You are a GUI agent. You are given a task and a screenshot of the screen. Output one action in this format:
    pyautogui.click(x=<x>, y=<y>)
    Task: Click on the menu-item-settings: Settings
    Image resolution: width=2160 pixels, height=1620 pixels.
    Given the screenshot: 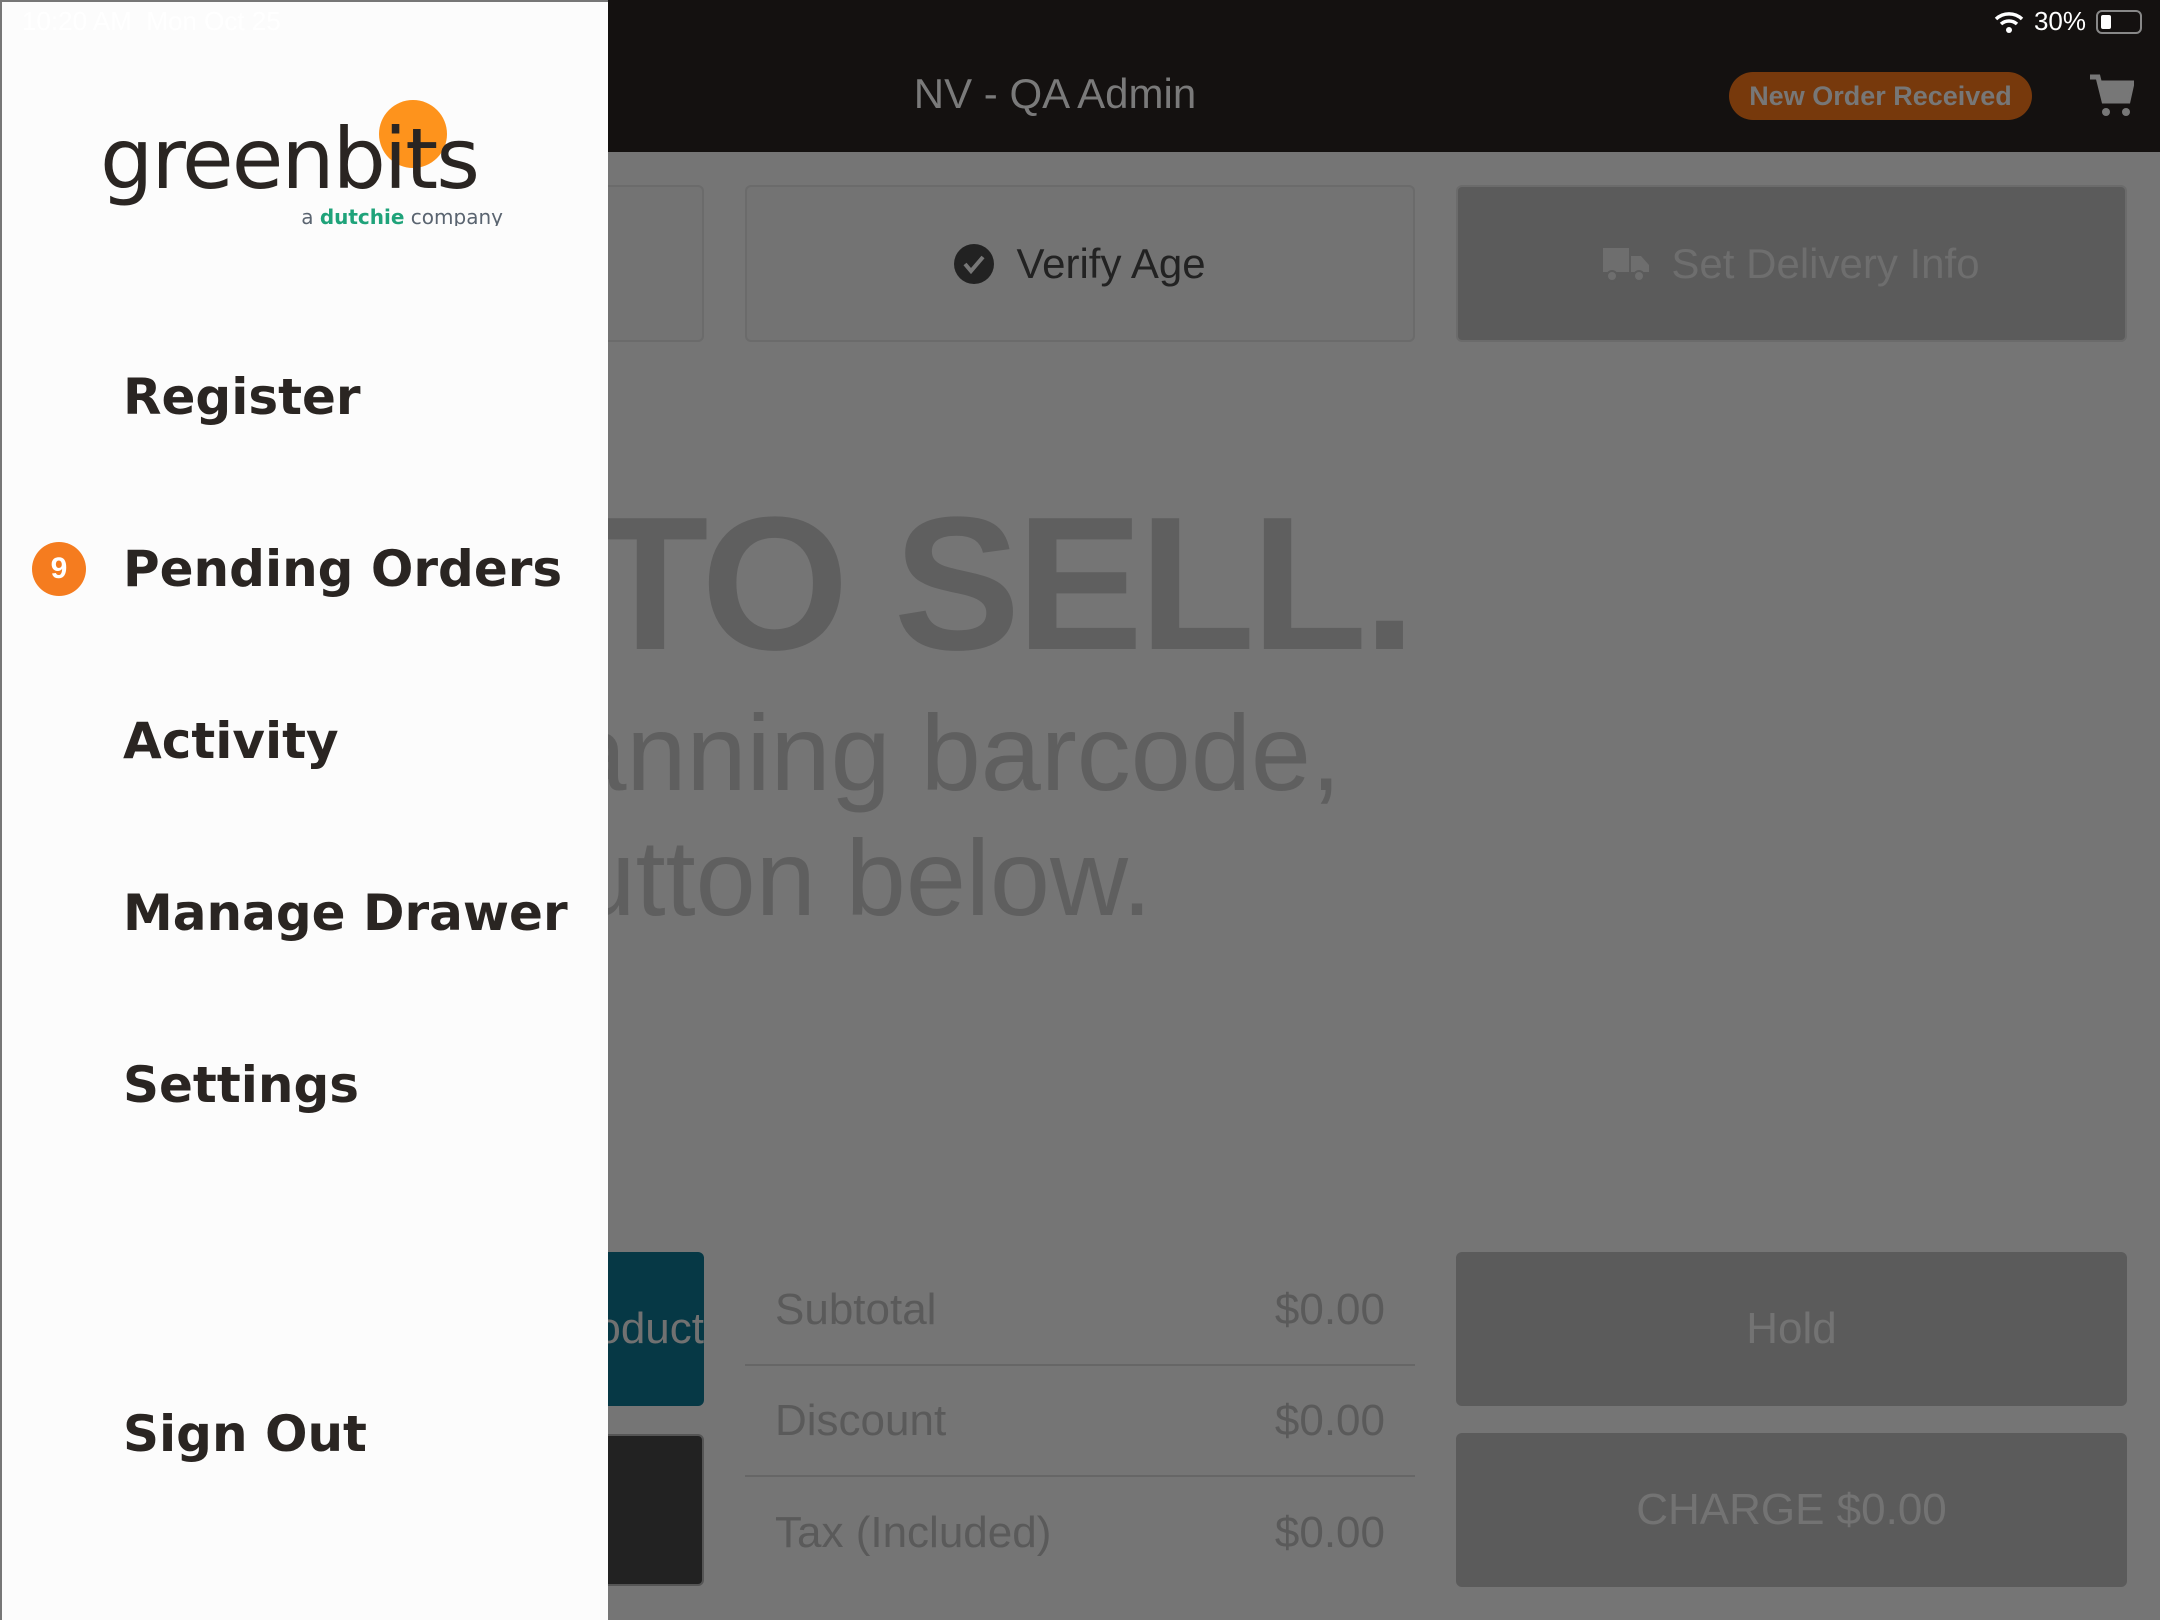 What is the action you would take?
    pyautogui.click(x=241, y=1085)
    